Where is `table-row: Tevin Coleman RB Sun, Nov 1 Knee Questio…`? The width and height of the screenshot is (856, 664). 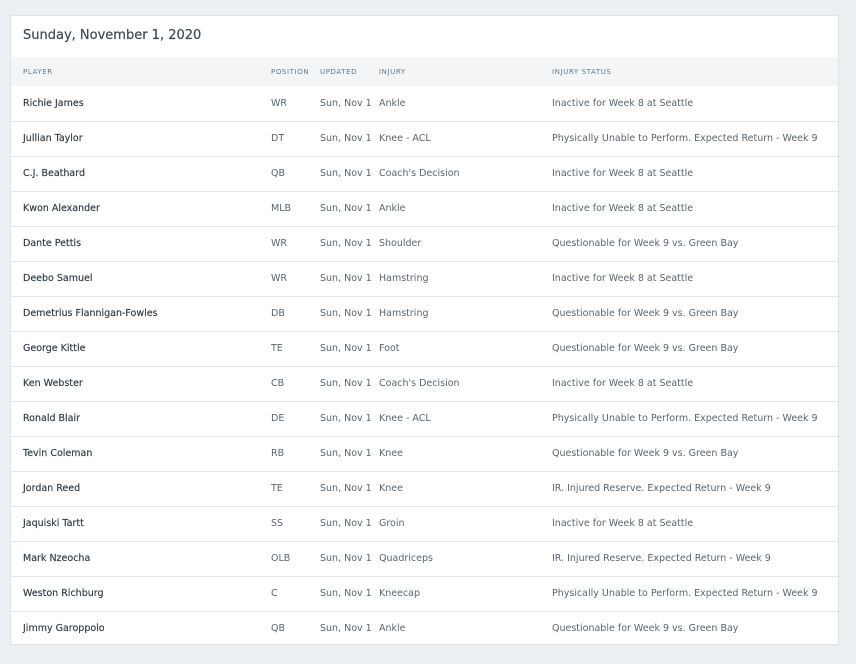
table-row: Tevin Coleman RB Sun, Nov 1 Knee Questio… is located at coordinates (424, 453).